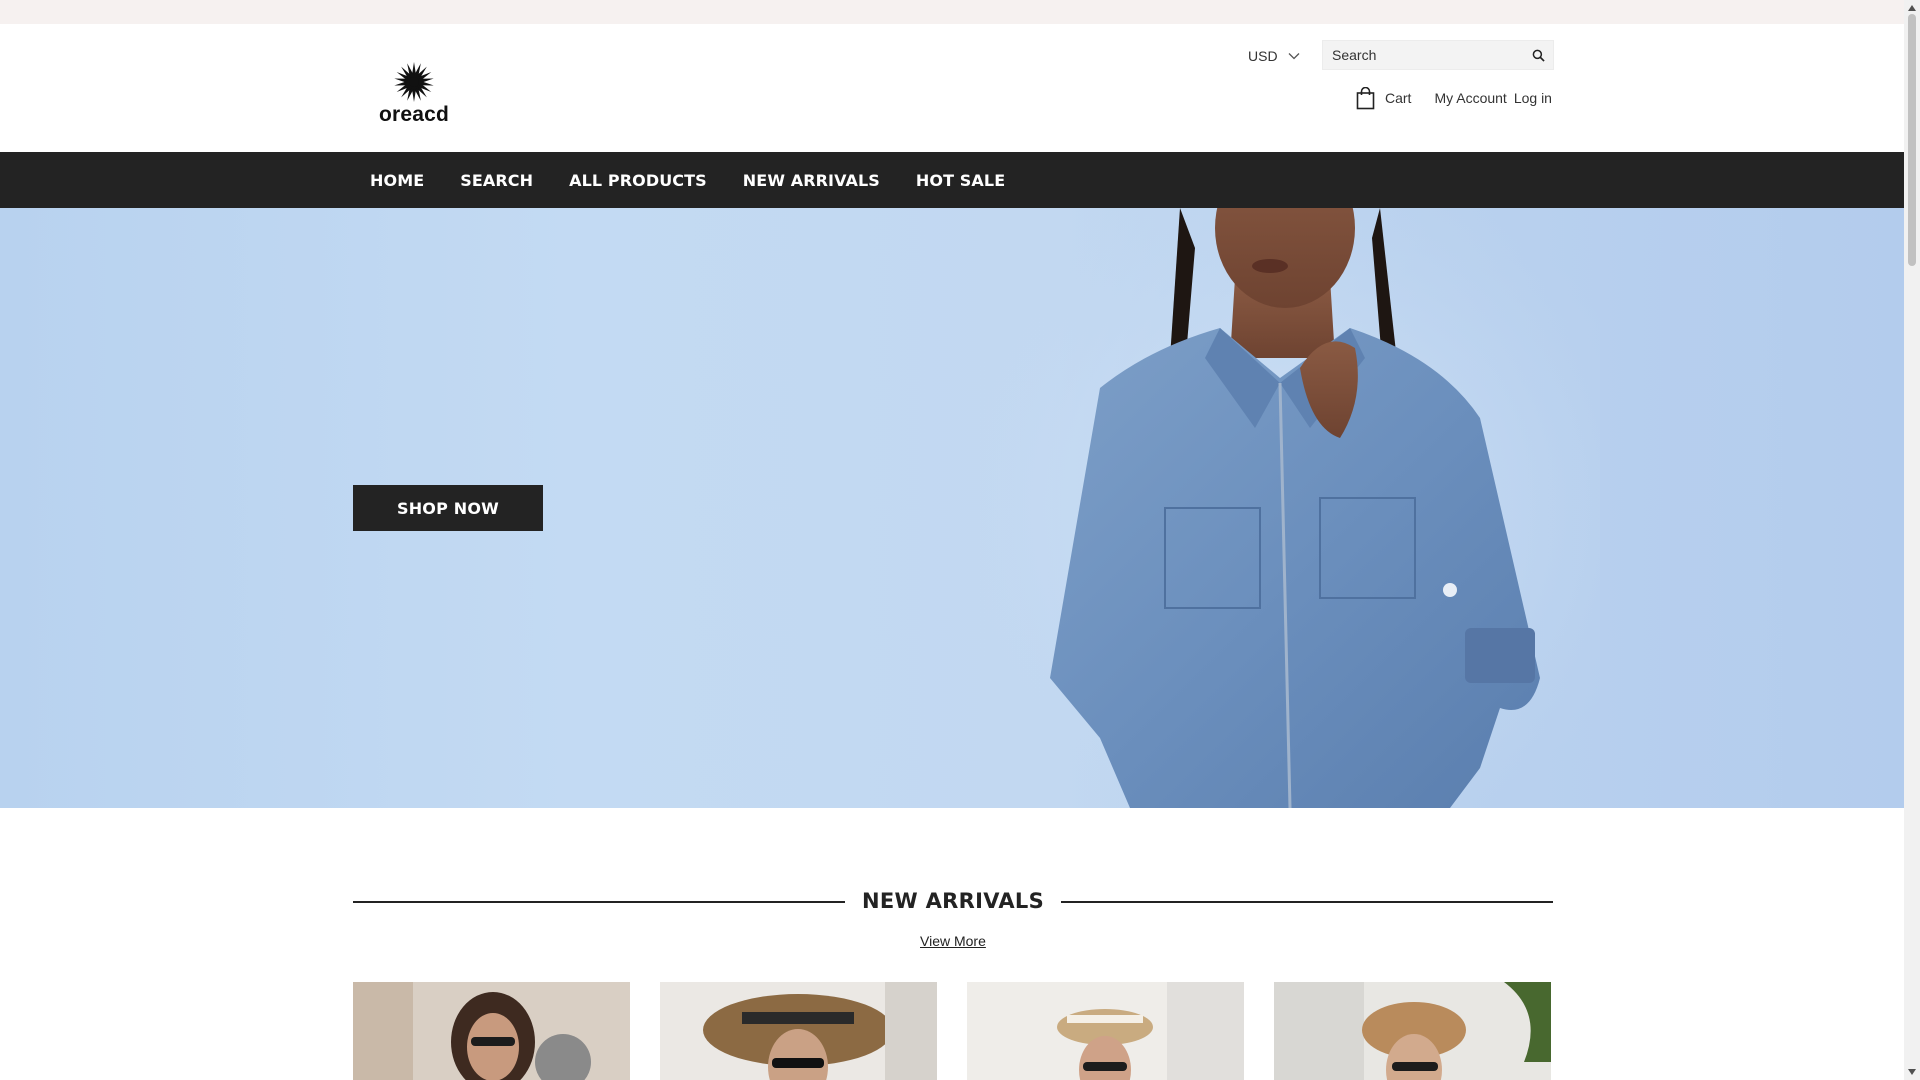 This screenshot has height=1080, width=1920. I want to click on scroll-down-icon, so click(1912, 1072).